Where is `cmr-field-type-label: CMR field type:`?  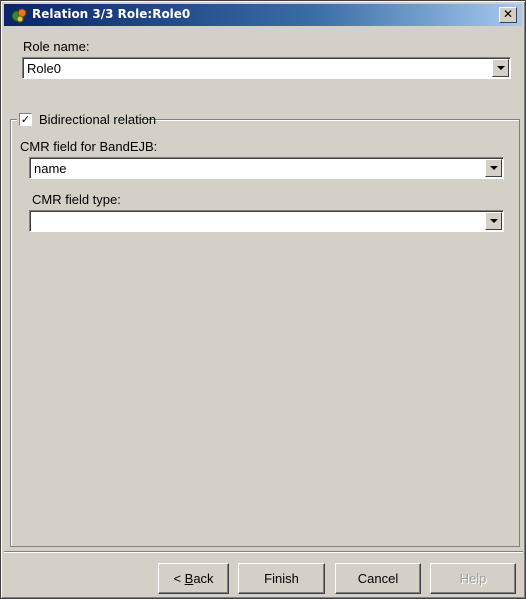
cmr-field-type-label: CMR field type: is located at coordinates (76, 199).